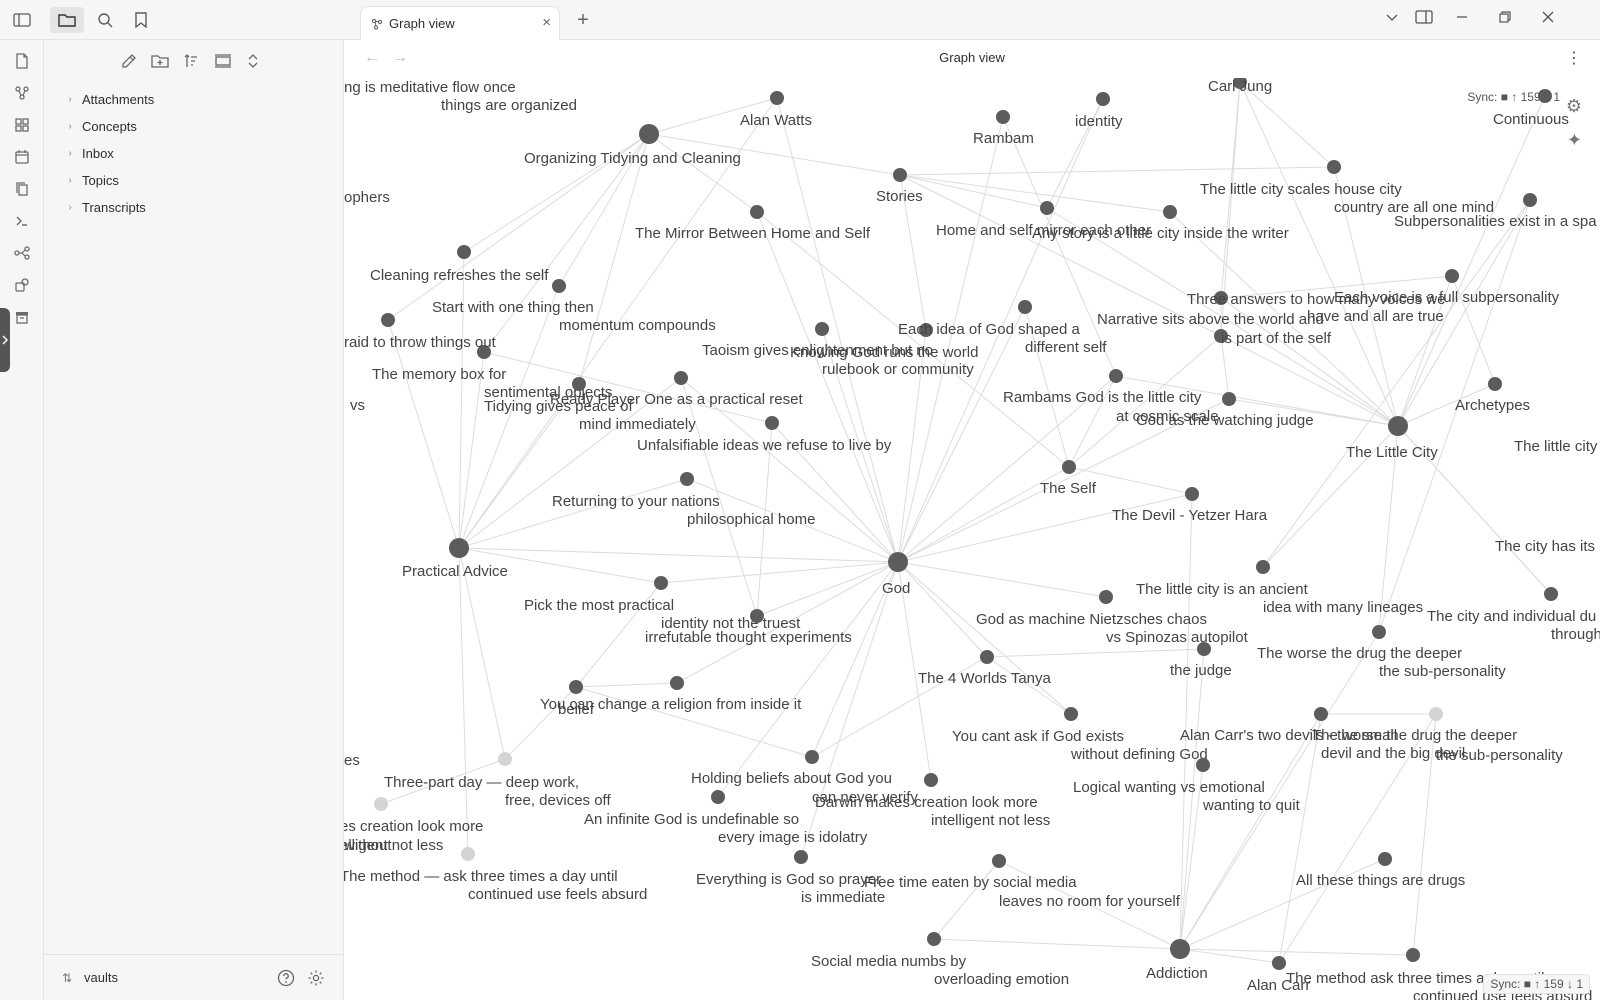 Image resolution: width=1600 pixels, height=1000 pixels. Describe the element at coordinates (223, 61) in the screenshot. I see `auto-reveal-icon` at that location.